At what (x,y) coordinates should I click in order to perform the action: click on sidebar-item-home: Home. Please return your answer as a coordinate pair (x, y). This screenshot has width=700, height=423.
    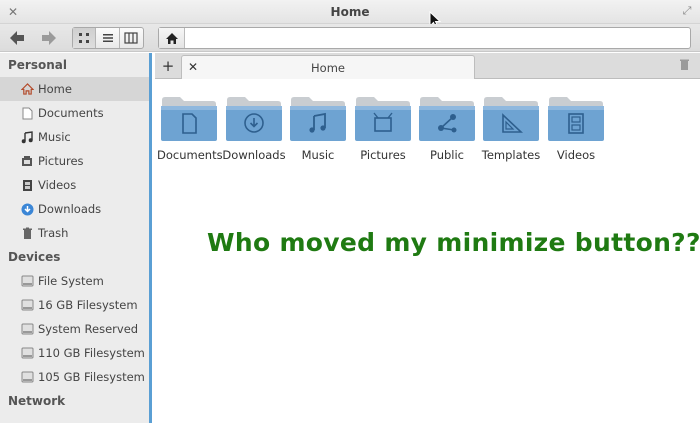
    Looking at the image, I should click on (74, 89).